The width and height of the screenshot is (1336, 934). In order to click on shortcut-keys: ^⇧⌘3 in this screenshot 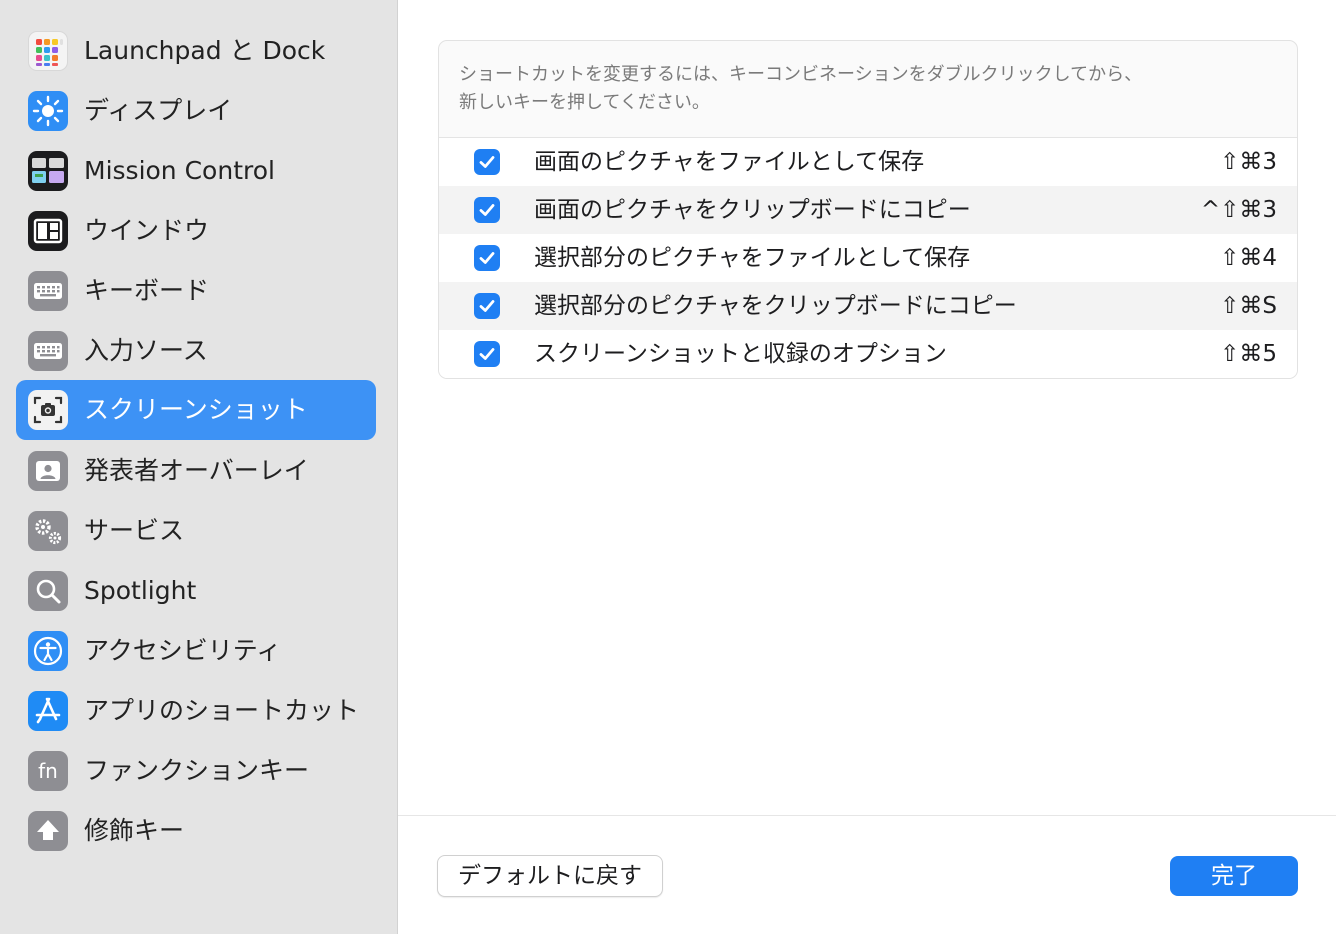, I will do `click(1239, 210)`.